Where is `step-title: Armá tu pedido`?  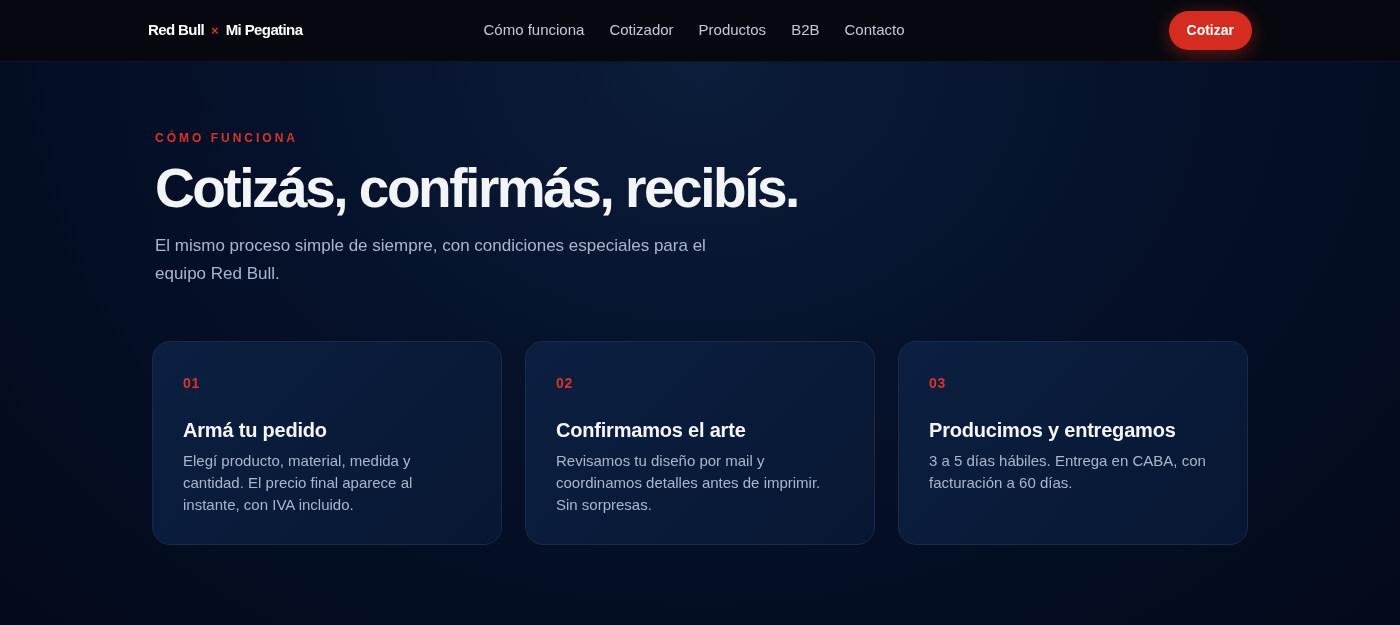 step-title: Armá tu pedido is located at coordinates (255, 430).